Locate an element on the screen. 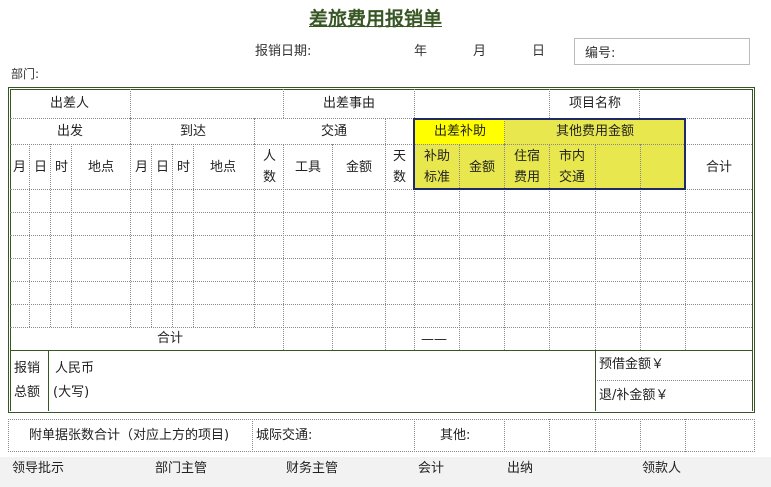  dept-head-label: 部门主管 is located at coordinates (181, 468).